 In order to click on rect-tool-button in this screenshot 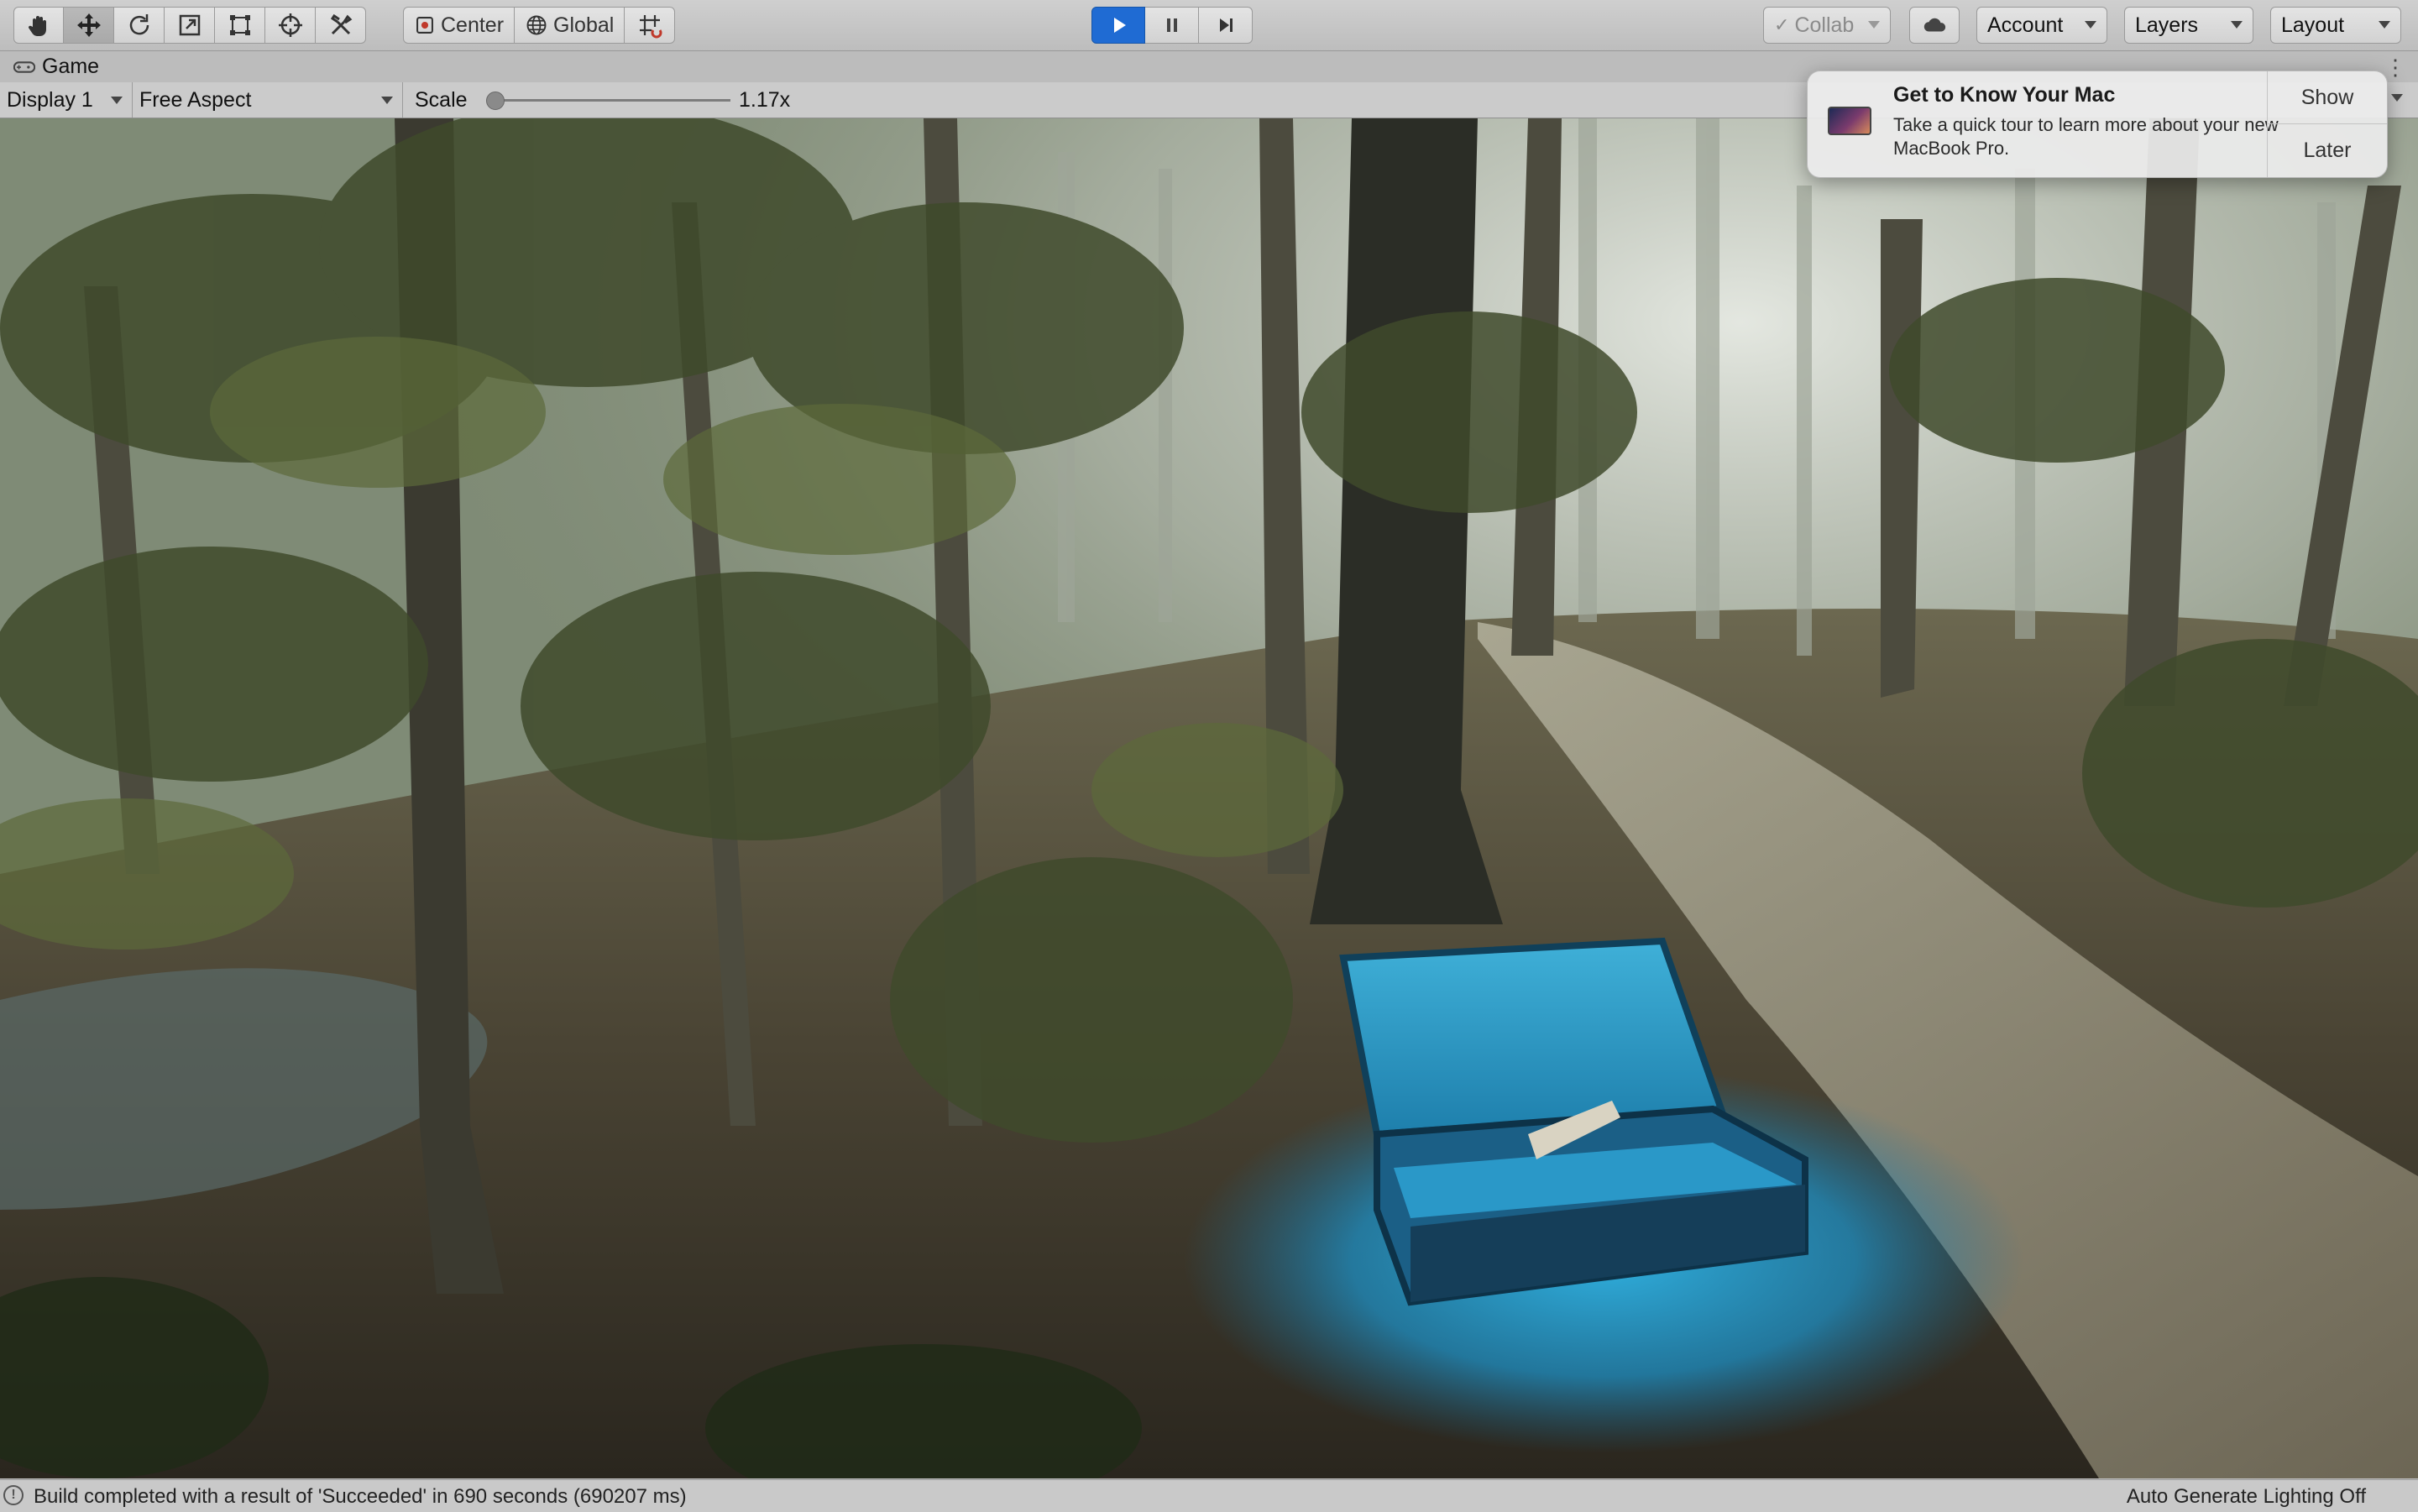, I will do `click(240, 25)`.